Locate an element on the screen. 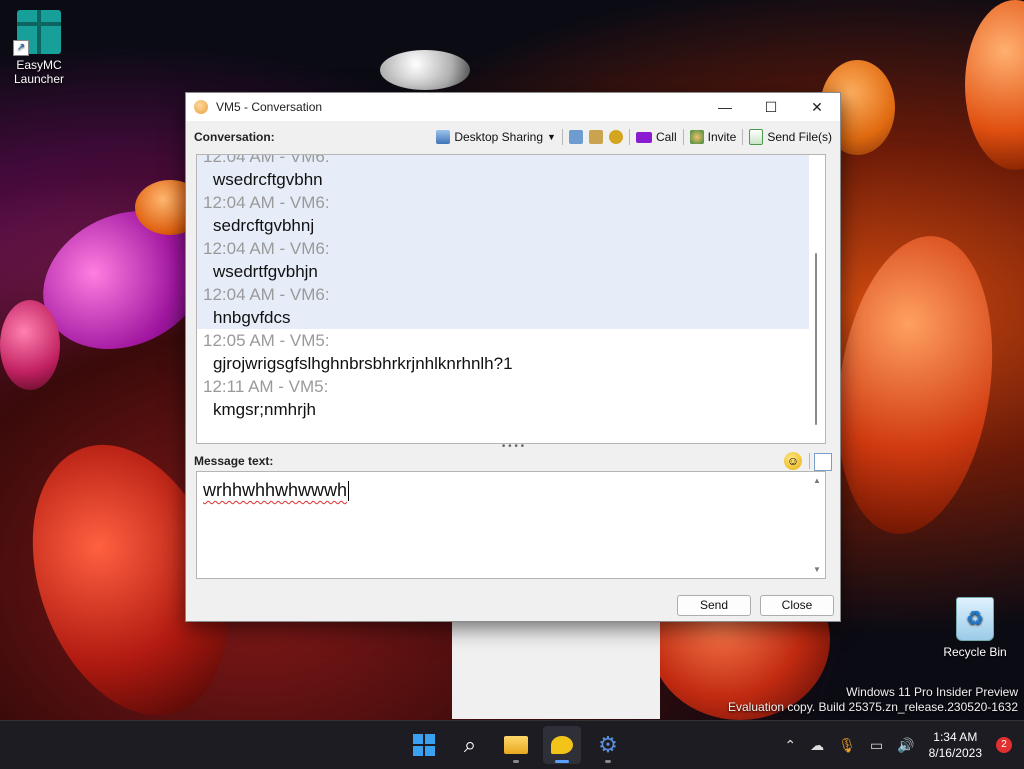 The width and height of the screenshot is (1024, 769). message-input: wrhhwhhwhwwwh ▲ ▼ is located at coordinates (511, 525).